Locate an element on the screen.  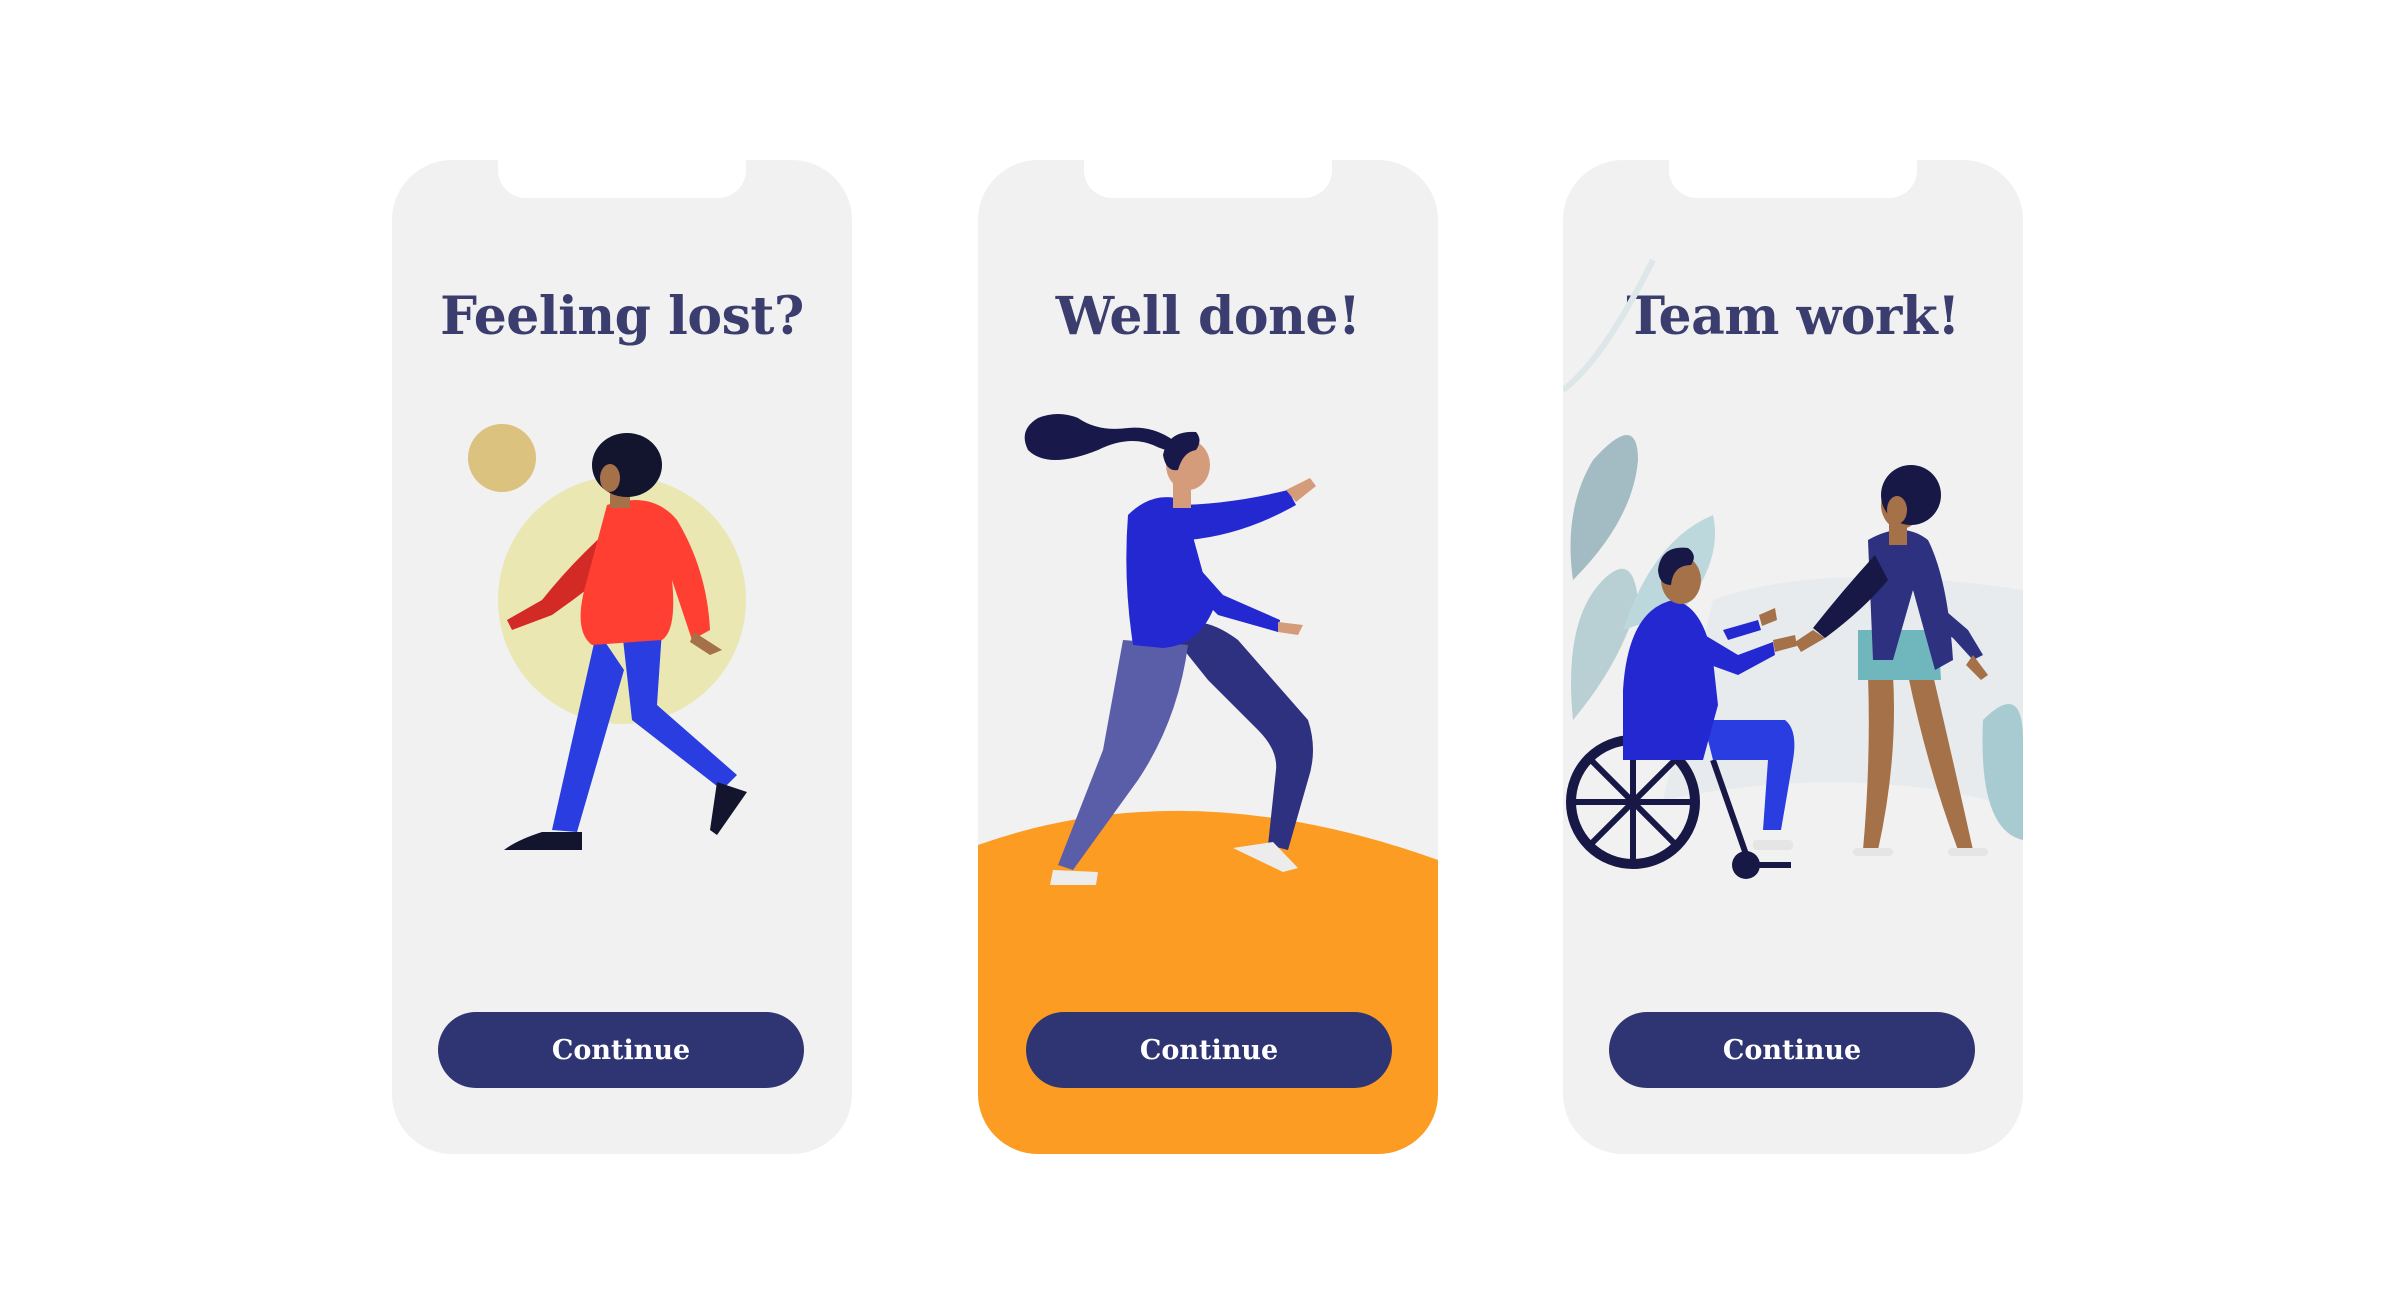
onboarding-screen-2: Well done! Continue is located at coordinates (1208, 657).